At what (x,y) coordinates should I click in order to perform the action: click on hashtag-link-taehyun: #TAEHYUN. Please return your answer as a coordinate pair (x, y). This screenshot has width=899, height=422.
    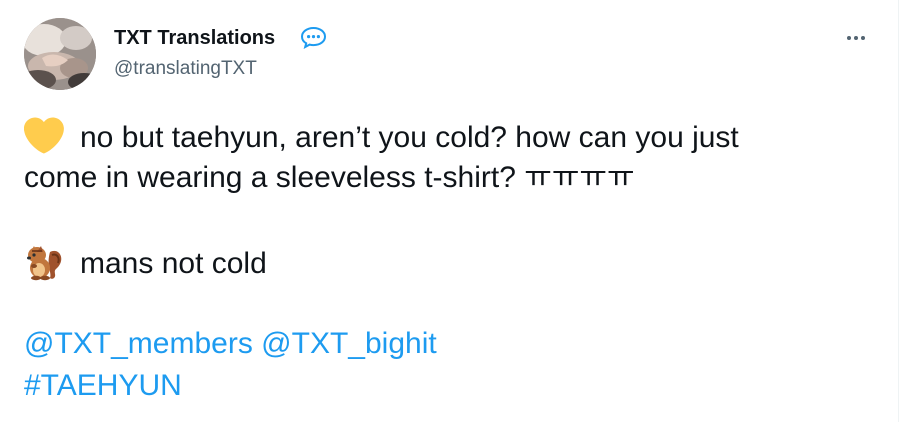
    Looking at the image, I should click on (103, 385).